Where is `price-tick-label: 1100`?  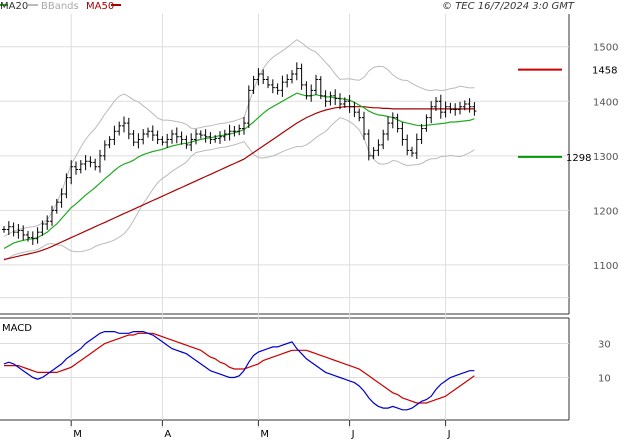 price-tick-label: 1100 is located at coordinates (605, 266).